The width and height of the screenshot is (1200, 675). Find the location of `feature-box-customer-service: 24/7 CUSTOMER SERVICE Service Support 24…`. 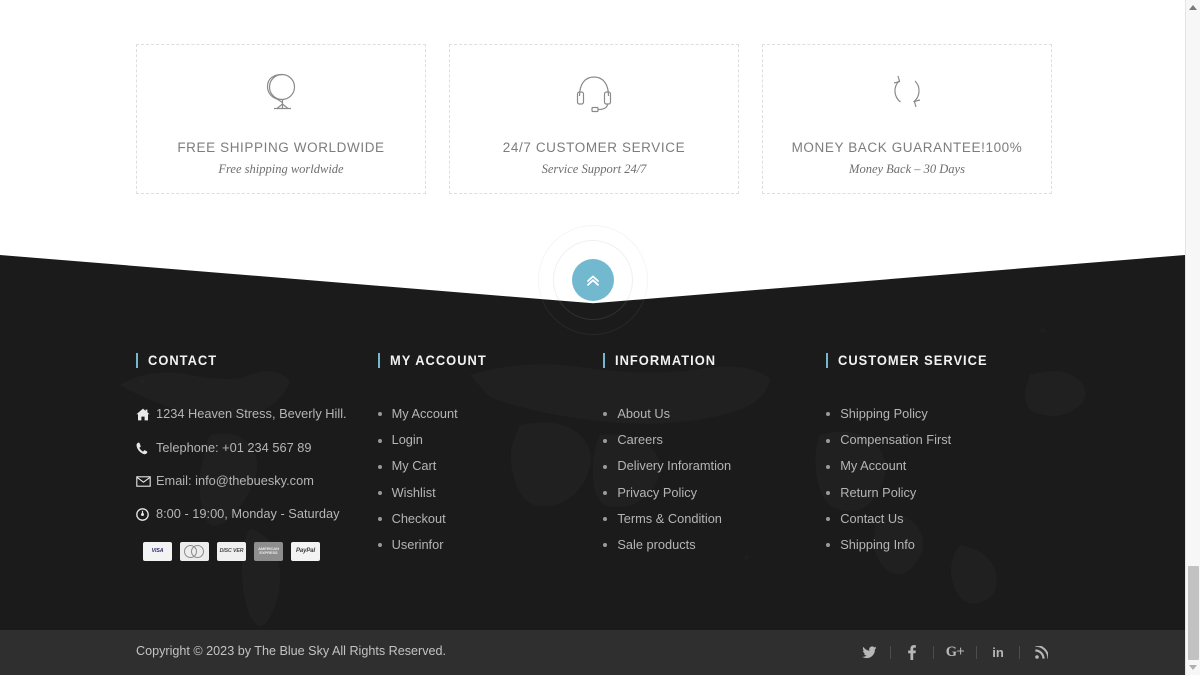

feature-box-customer-service: 24/7 CUSTOMER SERVICE Service Support 24… is located at coordinates (594, 119).